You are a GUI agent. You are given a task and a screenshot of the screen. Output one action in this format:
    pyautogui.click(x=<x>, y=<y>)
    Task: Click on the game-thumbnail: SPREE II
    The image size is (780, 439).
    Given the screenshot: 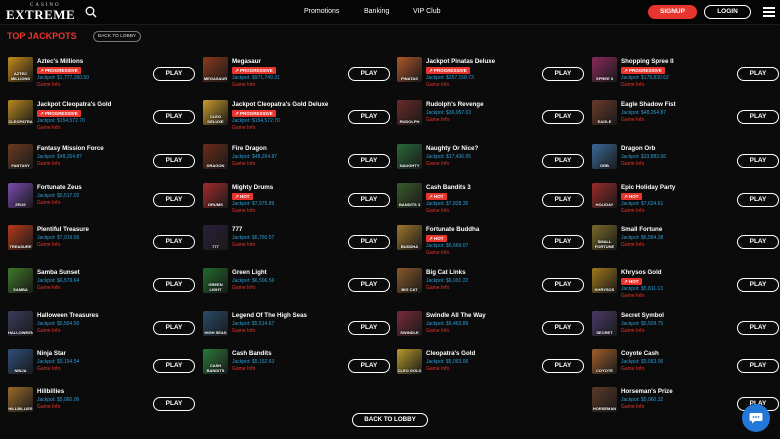 What is the action you would take?
    pyautogui.click(x=604, y=69)
    